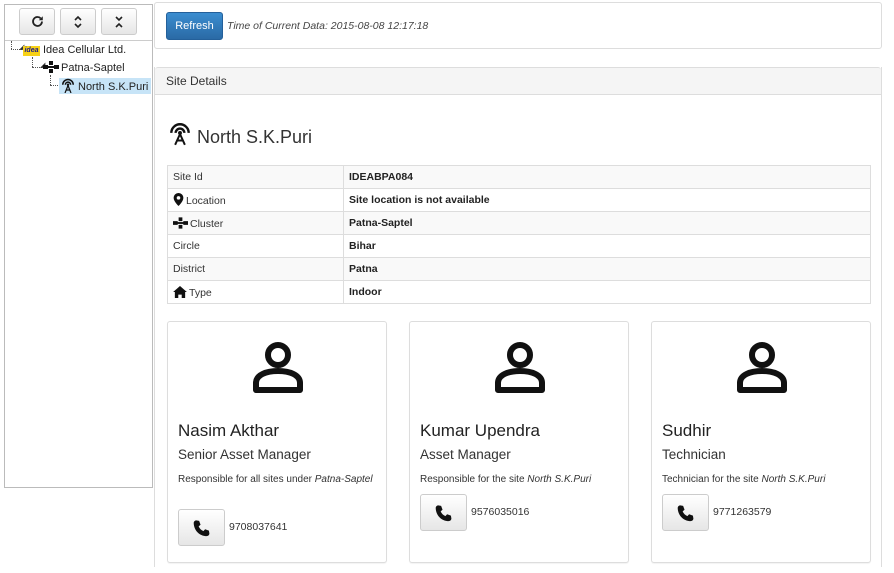 The image size is (894, 573). I want to click on site-title: North S.K.Puri, so click(239, 135).